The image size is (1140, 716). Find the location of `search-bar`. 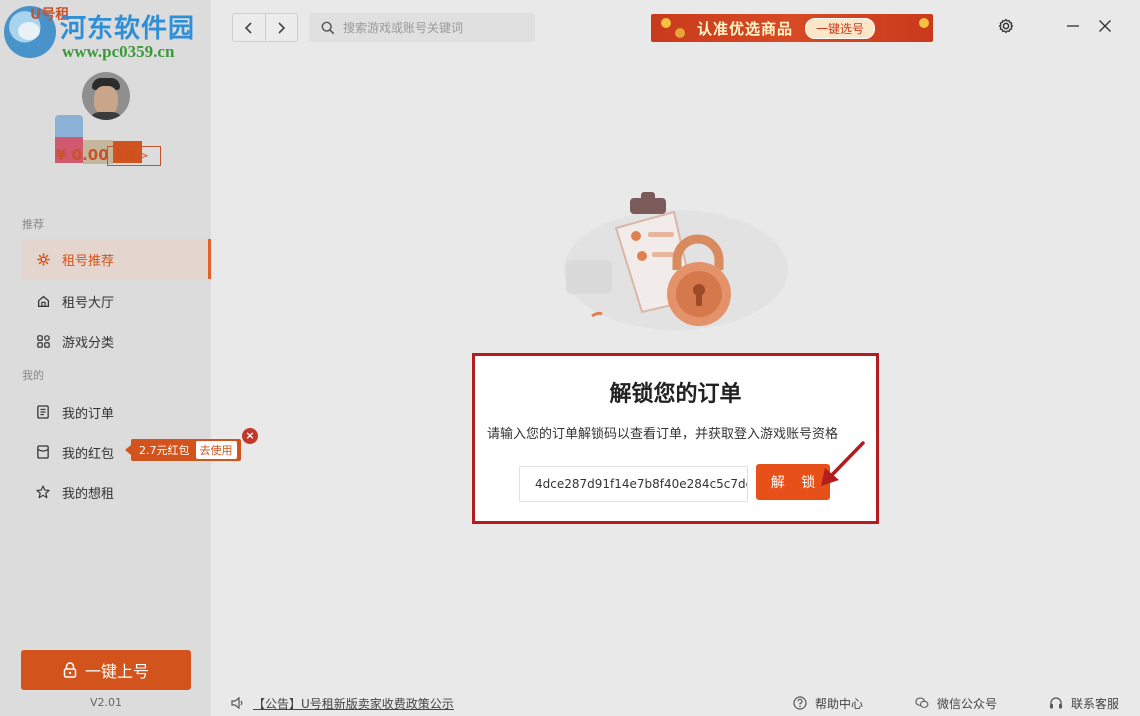

search-bar is located at coordinates (422, 27).